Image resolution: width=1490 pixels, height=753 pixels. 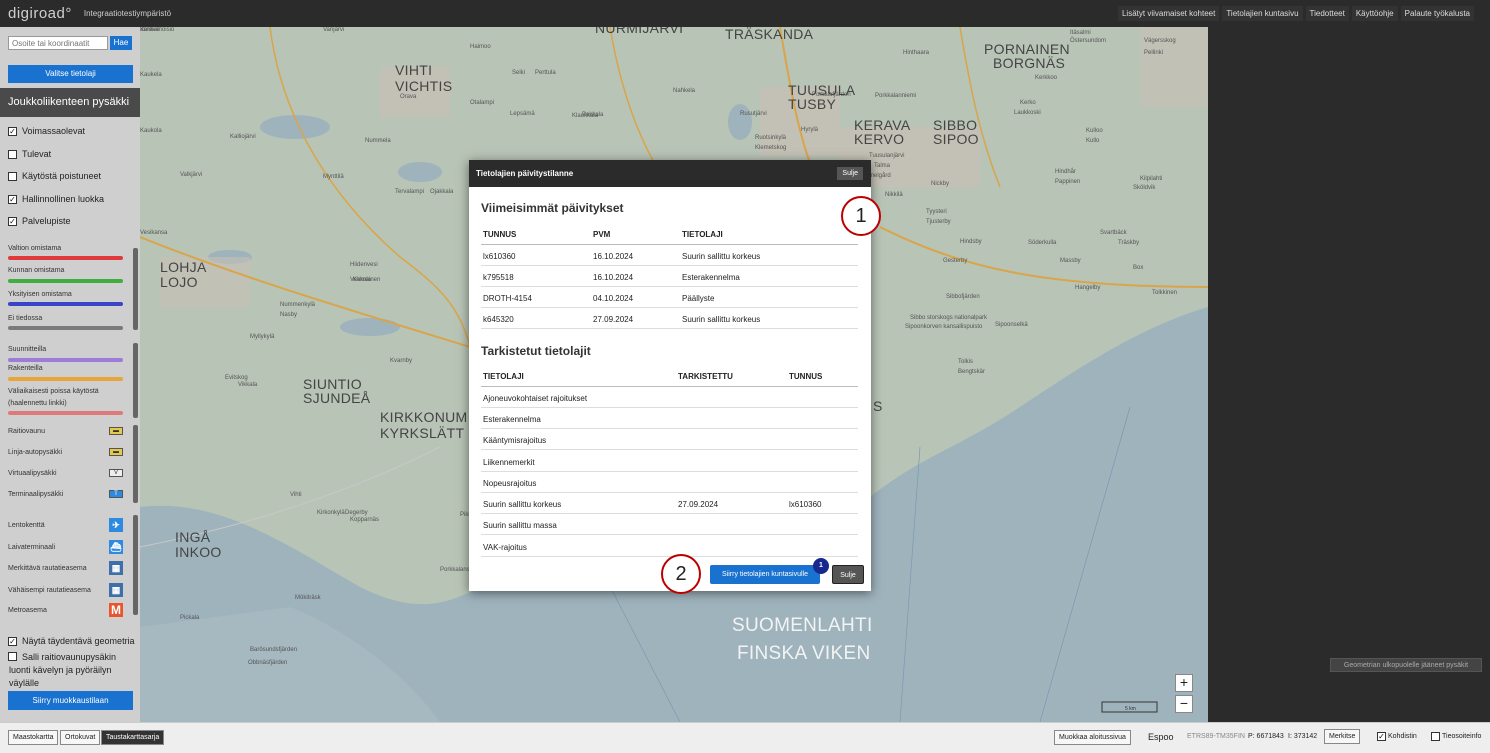 What do you see at coordinates (1374, 13) in the screenshot?
I see `header-link-user-guide: Käyttöohje` at bounding box center [1374, 13].